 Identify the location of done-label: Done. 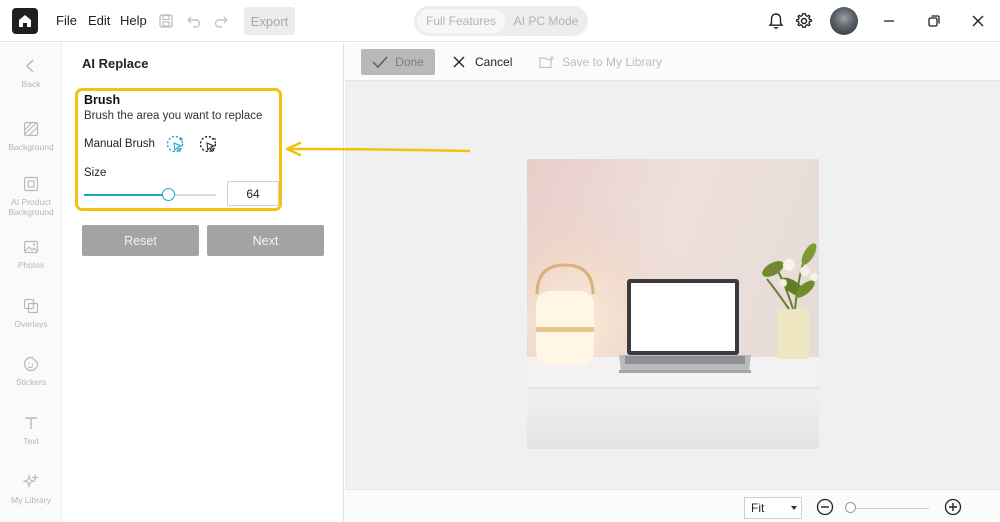
(409, 62).